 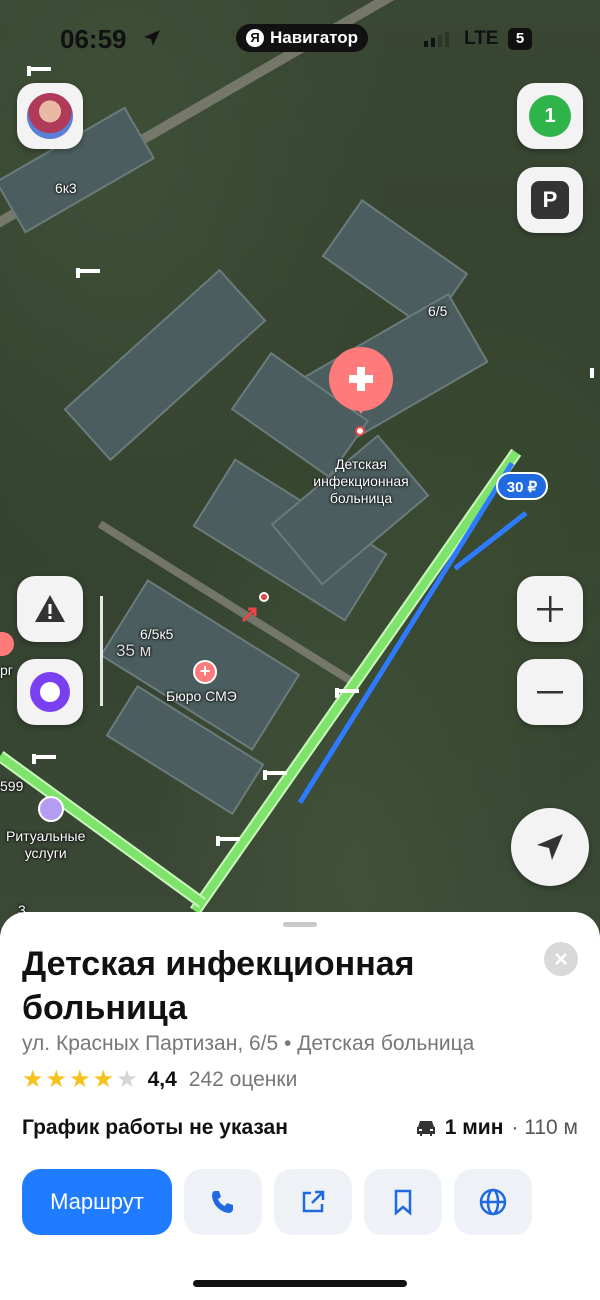 What do you see at coordinates (165, 365) in the screenshot?
I see `building` at bounding box center [165, 365].